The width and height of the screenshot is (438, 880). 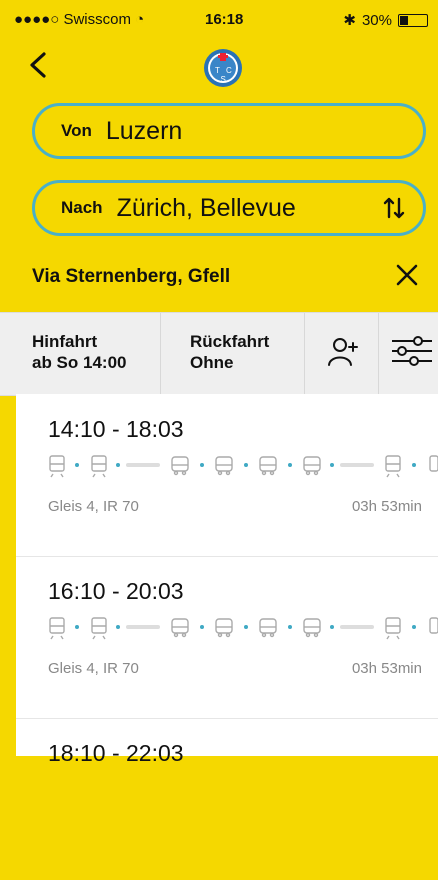 What do you see at coordinates (116, 591) in the screenshot?
I see `connection-times: 16:10 - 20:03` at bounding box center [116, 591].